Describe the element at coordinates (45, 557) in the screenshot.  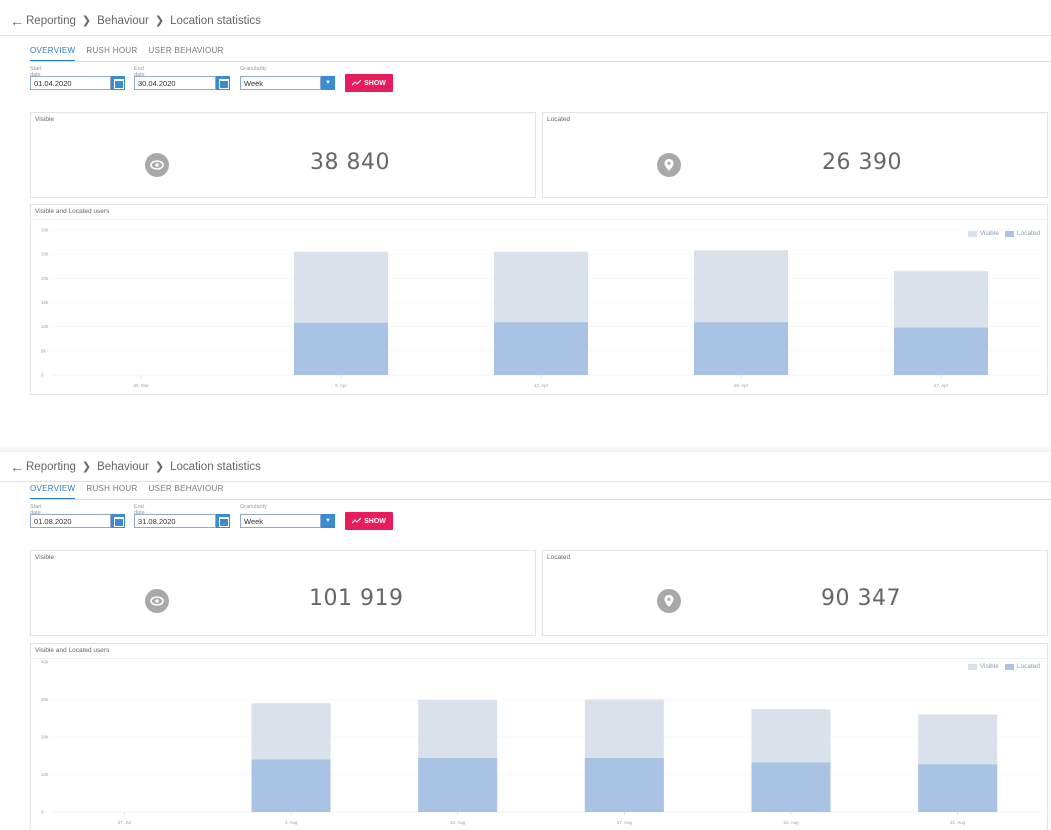
I see `visible-card-title: Visible` at that location.